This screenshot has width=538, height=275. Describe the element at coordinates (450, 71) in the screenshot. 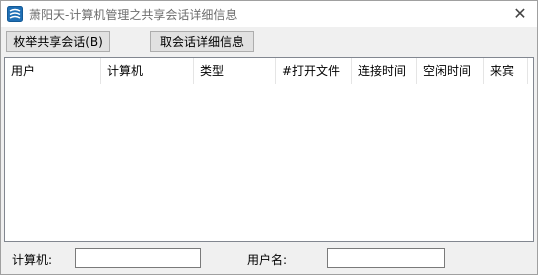

I see `column-header-idle-time: 空闲时间` at that location.